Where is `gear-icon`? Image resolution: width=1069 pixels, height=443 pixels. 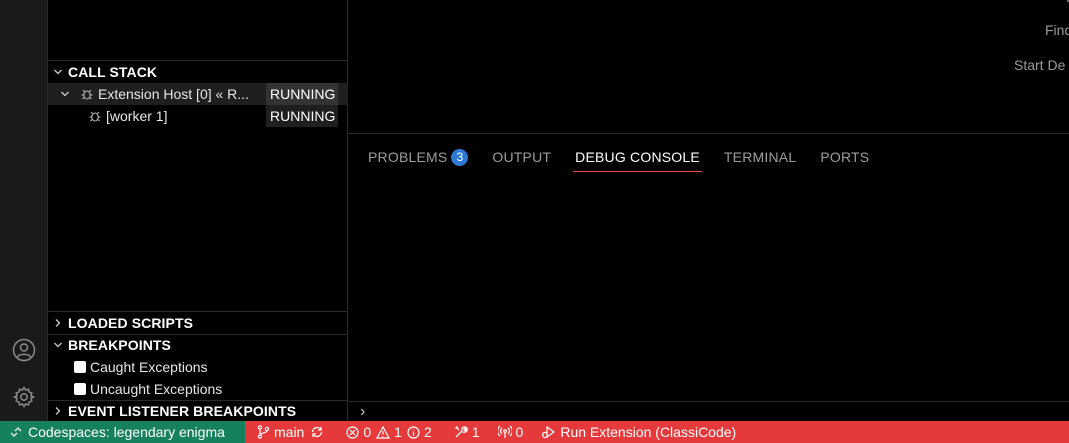 gear-icon is located at coordinates (24, 397).